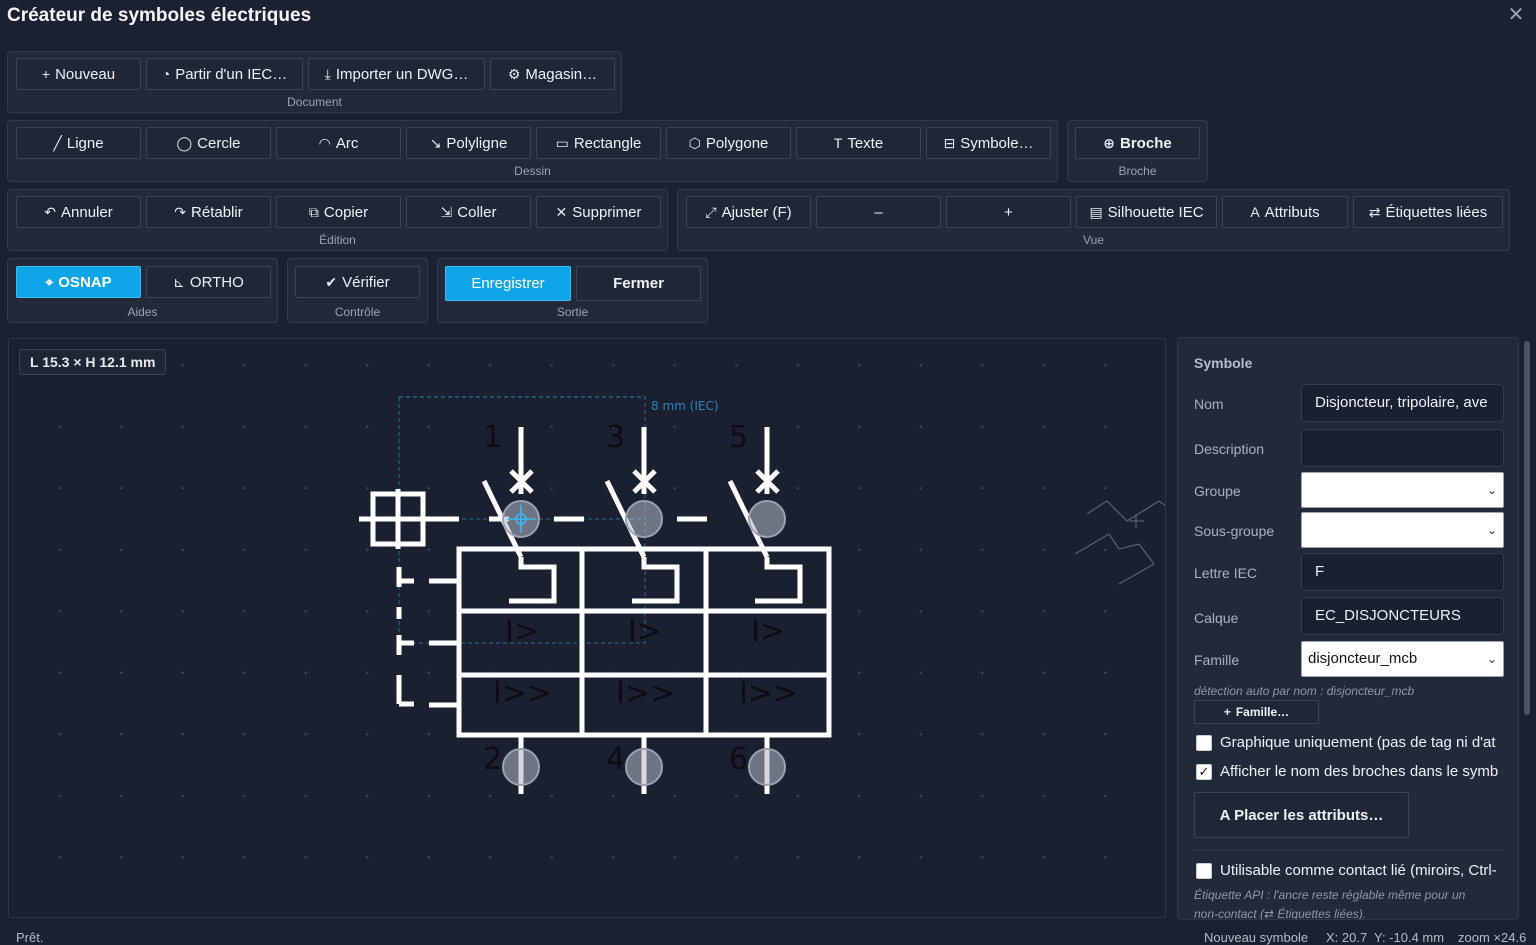 This screenshot has height=945, width=1536. I want to click on fit-button: ⤢ Ajuster (F), so click(748, 212).